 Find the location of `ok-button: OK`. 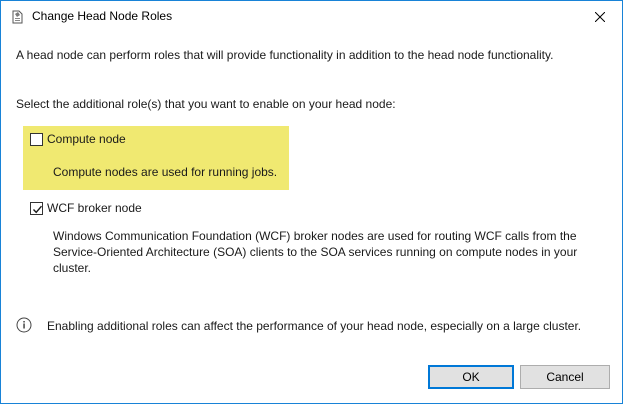

ok-button: OK is located at coordinates (471, 377).